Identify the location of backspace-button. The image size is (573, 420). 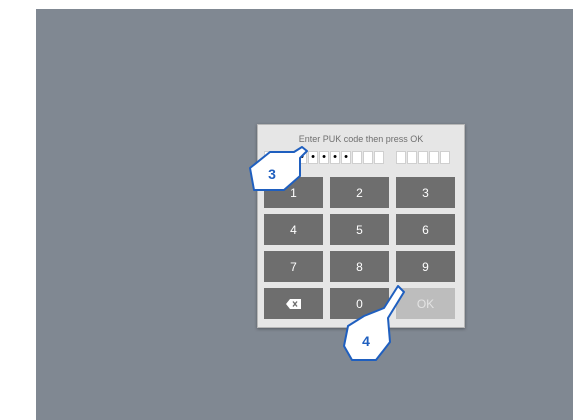
(293, 303).